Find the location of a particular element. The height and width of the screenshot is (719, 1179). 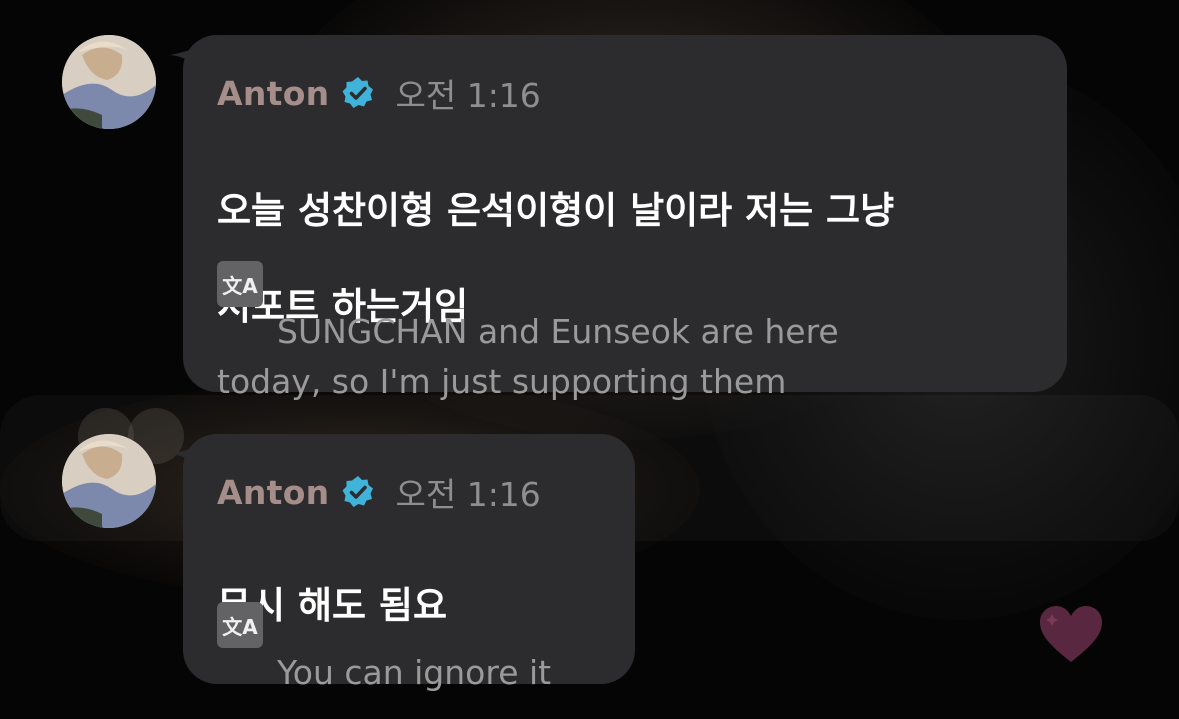

original-text-line: 오늘 성찬이형 은석이형이 날이라 저는 그냥 is located at coordinates (556, 210).